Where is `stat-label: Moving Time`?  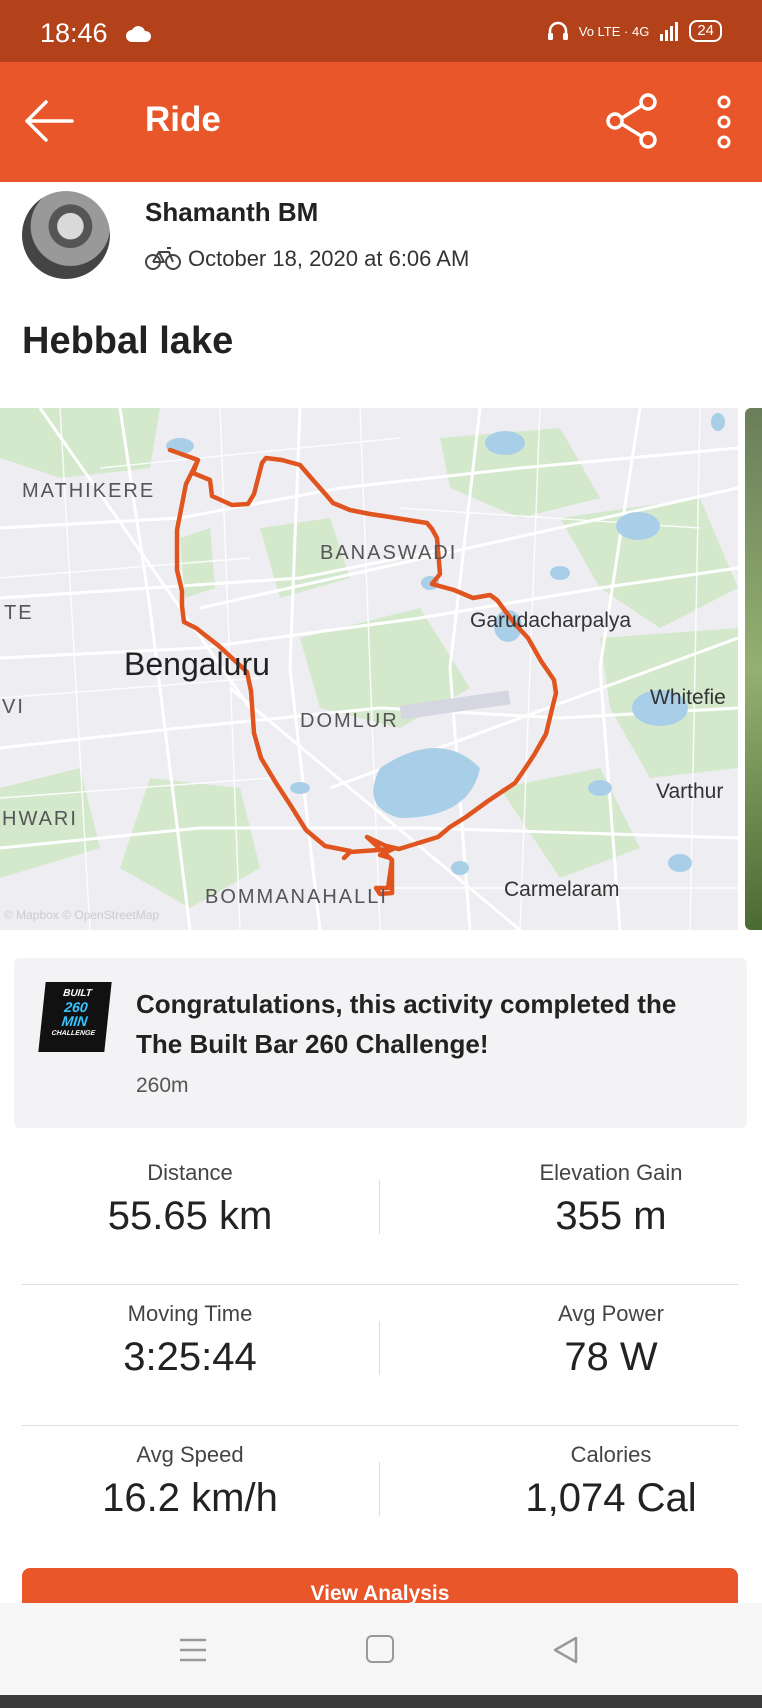 stat-label: Moving Time is located at coordinates (190, 1313).